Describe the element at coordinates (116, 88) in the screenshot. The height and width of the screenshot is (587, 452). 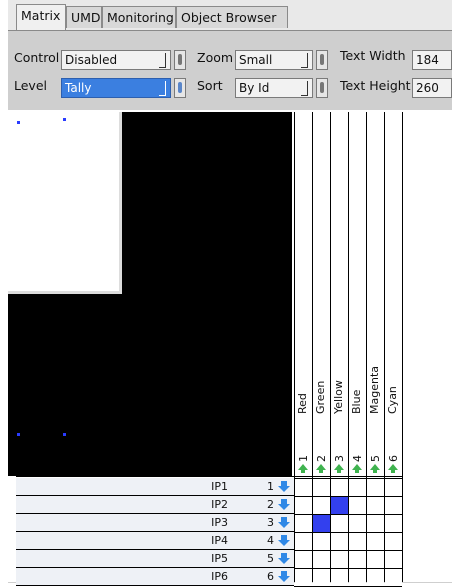
I see `level-select: Tally` at that location.